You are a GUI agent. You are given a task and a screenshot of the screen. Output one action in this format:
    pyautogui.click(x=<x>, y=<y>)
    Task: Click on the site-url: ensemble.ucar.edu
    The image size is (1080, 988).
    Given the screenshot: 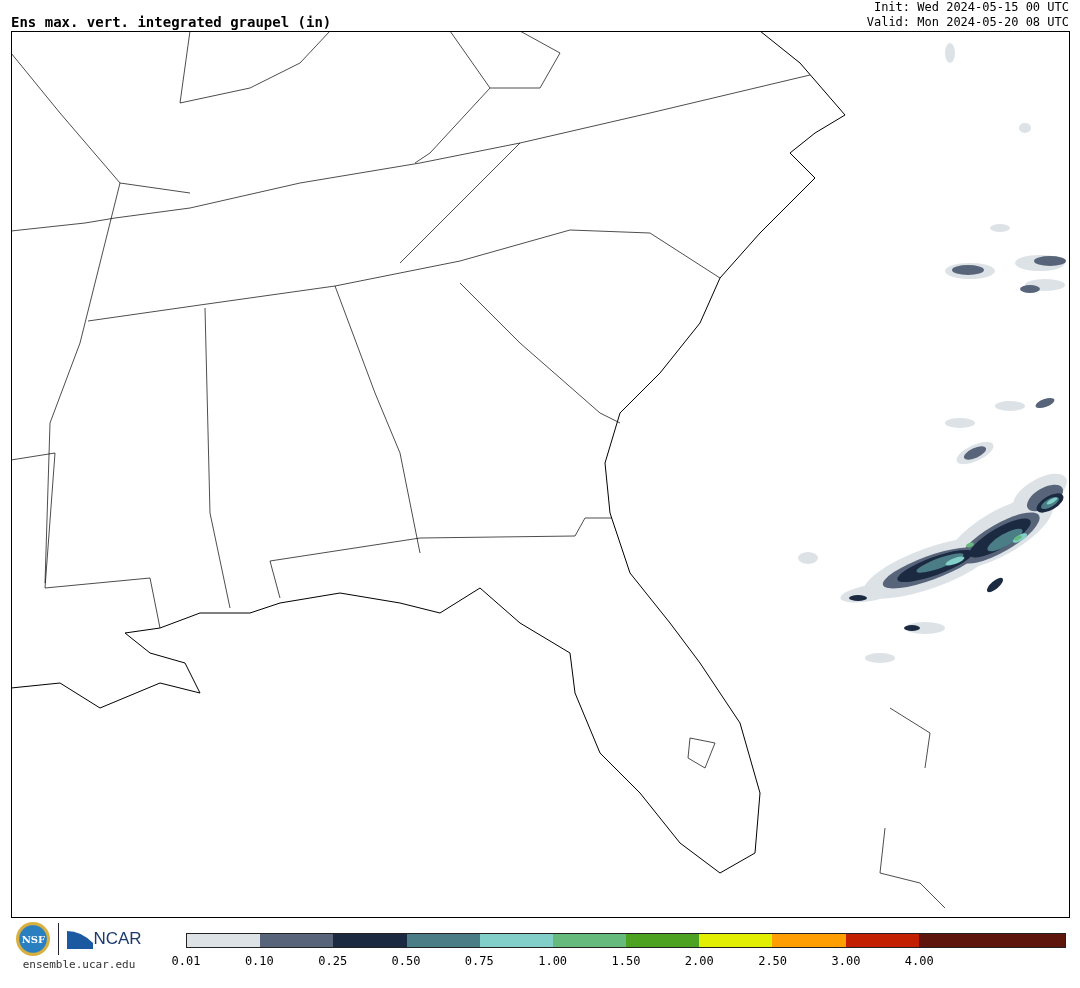 What is the action you would take?
    pyautogui.click(x=79, y=964)
    